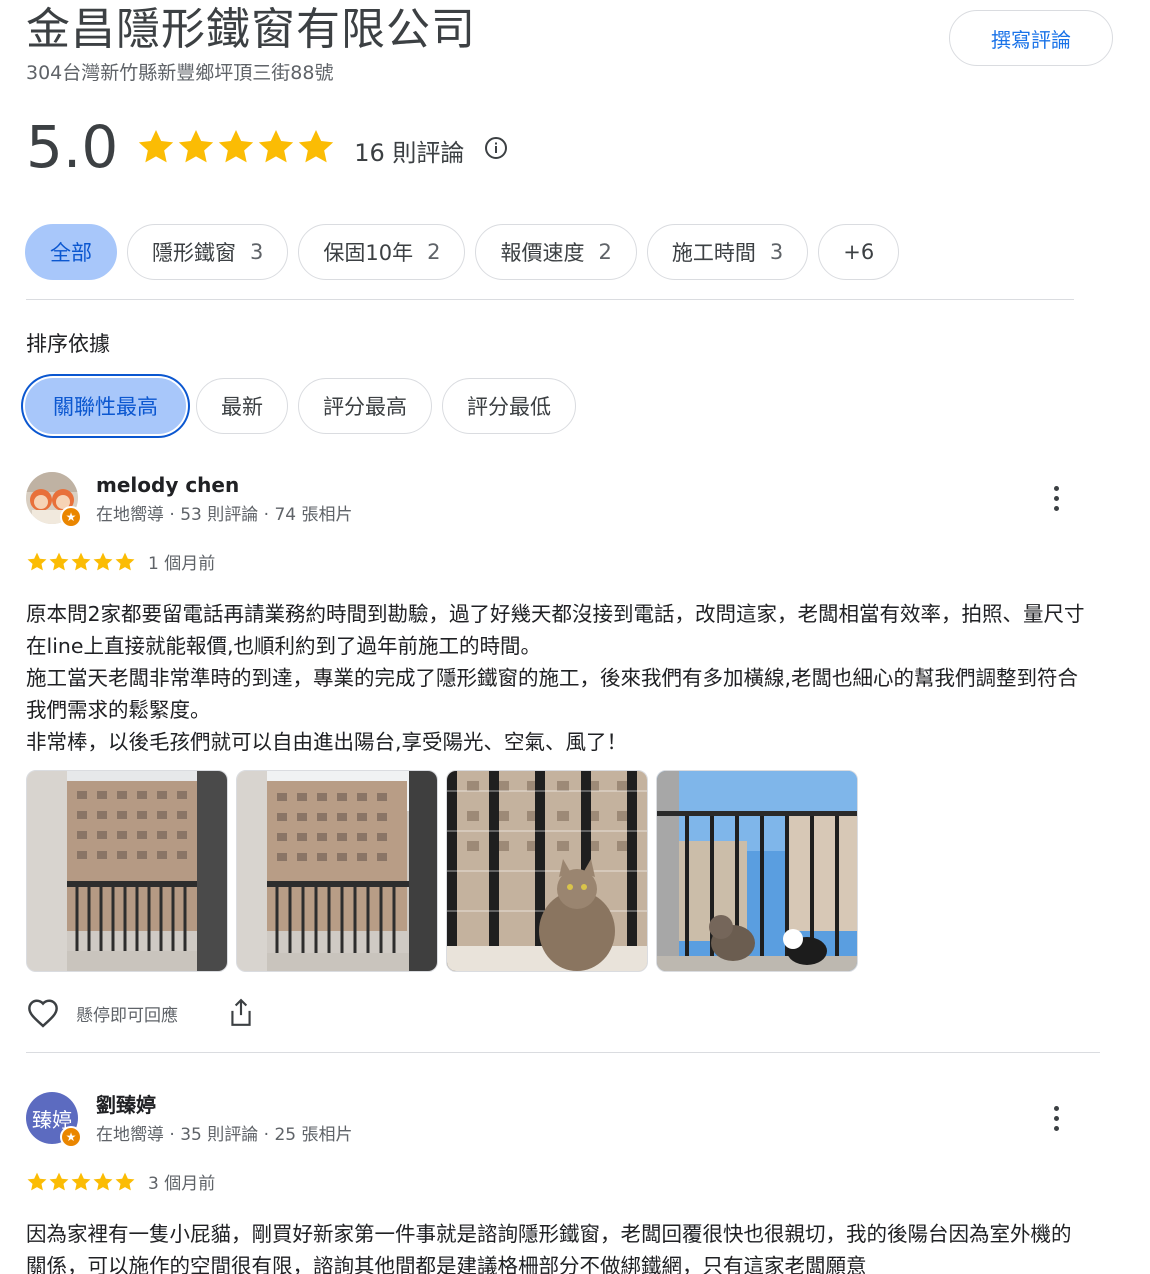 The width and height of the screenshot is (1150, 1274). What do you see at coordinates (43, 1013) in the screenshot?
I see `heart-icon` at bounding box center [43, 1013].